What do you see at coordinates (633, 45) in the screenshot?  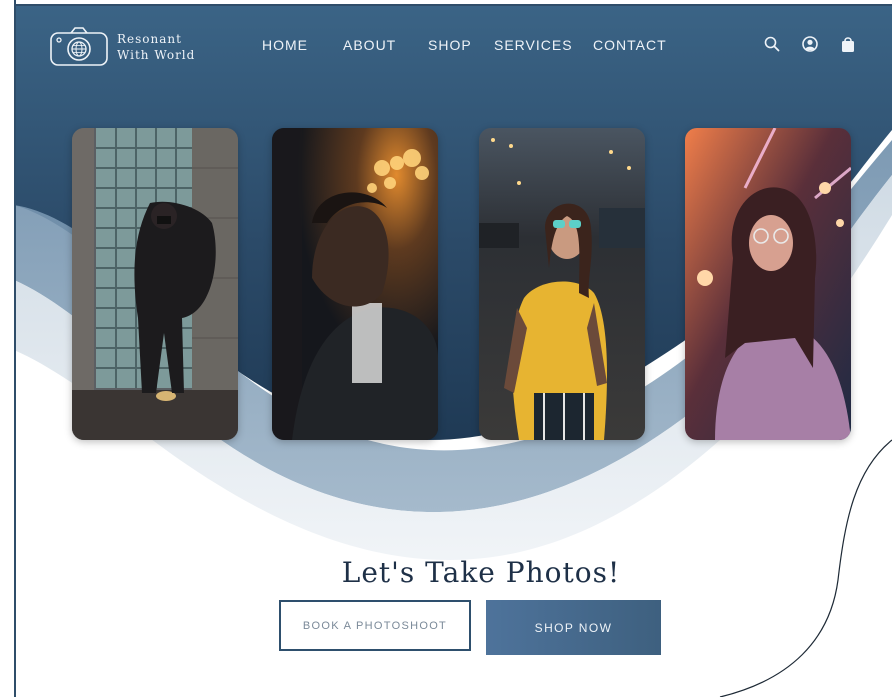 I see `nav-contact: CONTACT` at bounding box center [633, 45].